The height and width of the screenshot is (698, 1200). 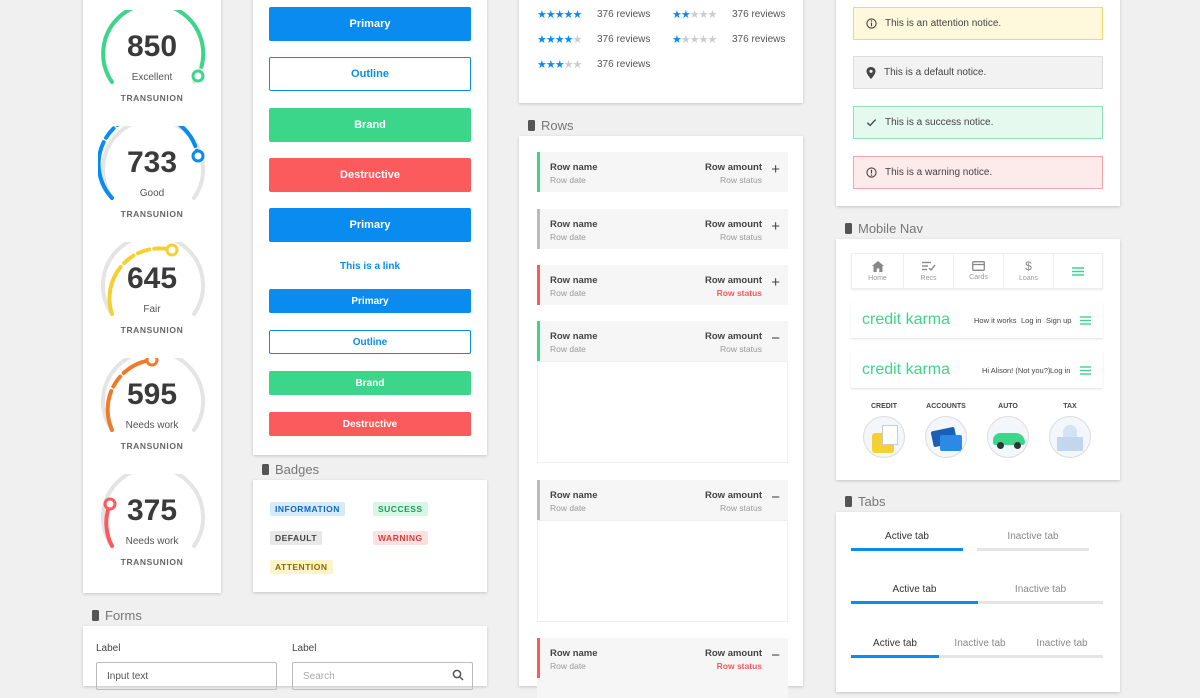 What do you see at coordinates (733, 653) in the screenshot?
I see `row-amount: Row amount` at bounding box center [733, 653].